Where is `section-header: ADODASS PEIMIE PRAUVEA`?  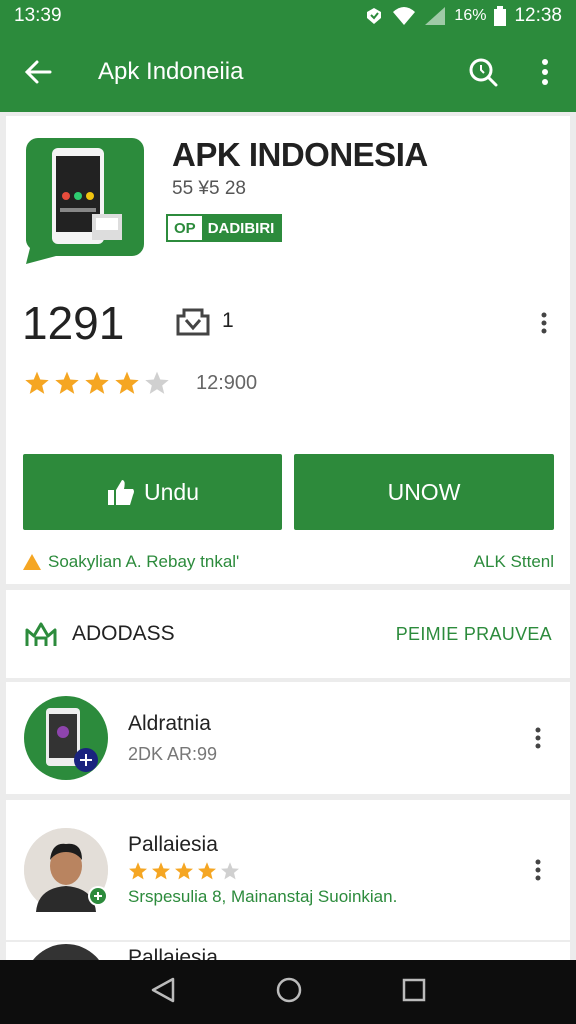 section-header: ADODASS PEIMIE PRAUVEA is located at coordinates (288, 634).